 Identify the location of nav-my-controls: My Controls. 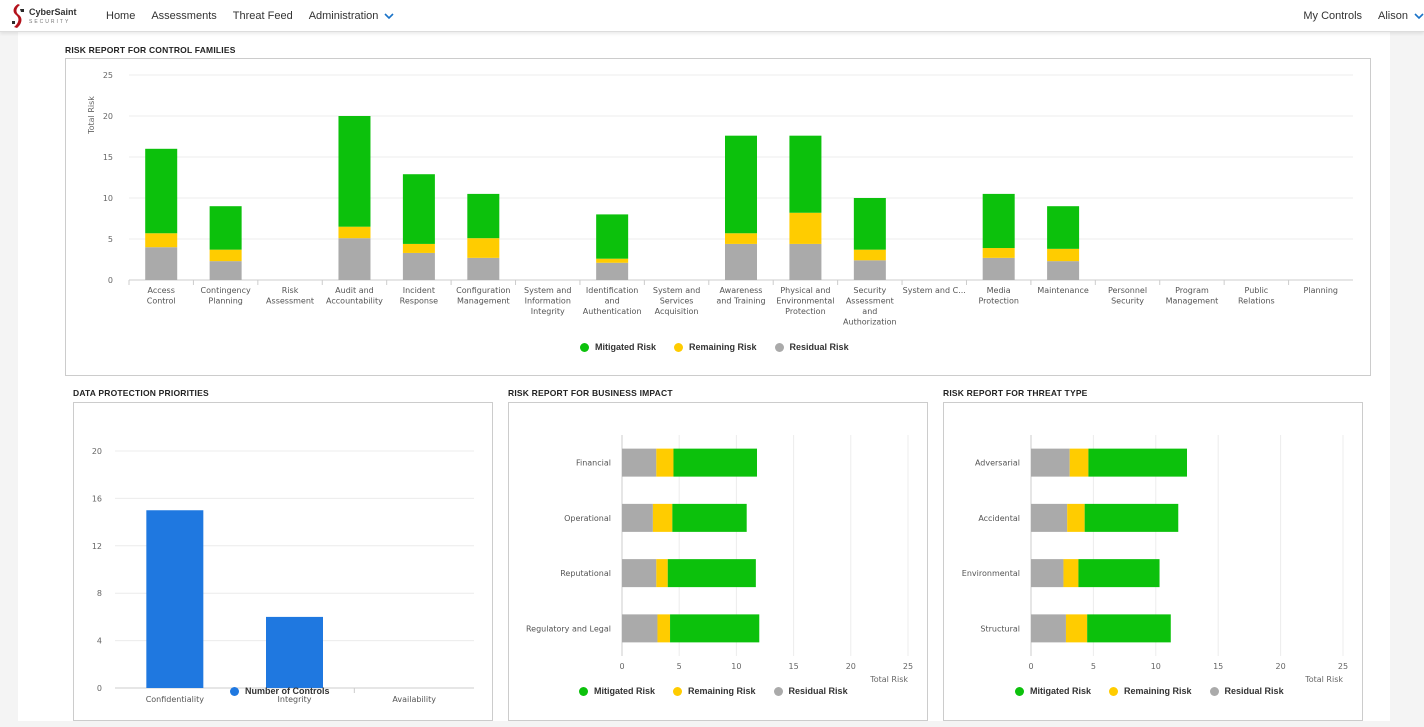
(1332, 16).